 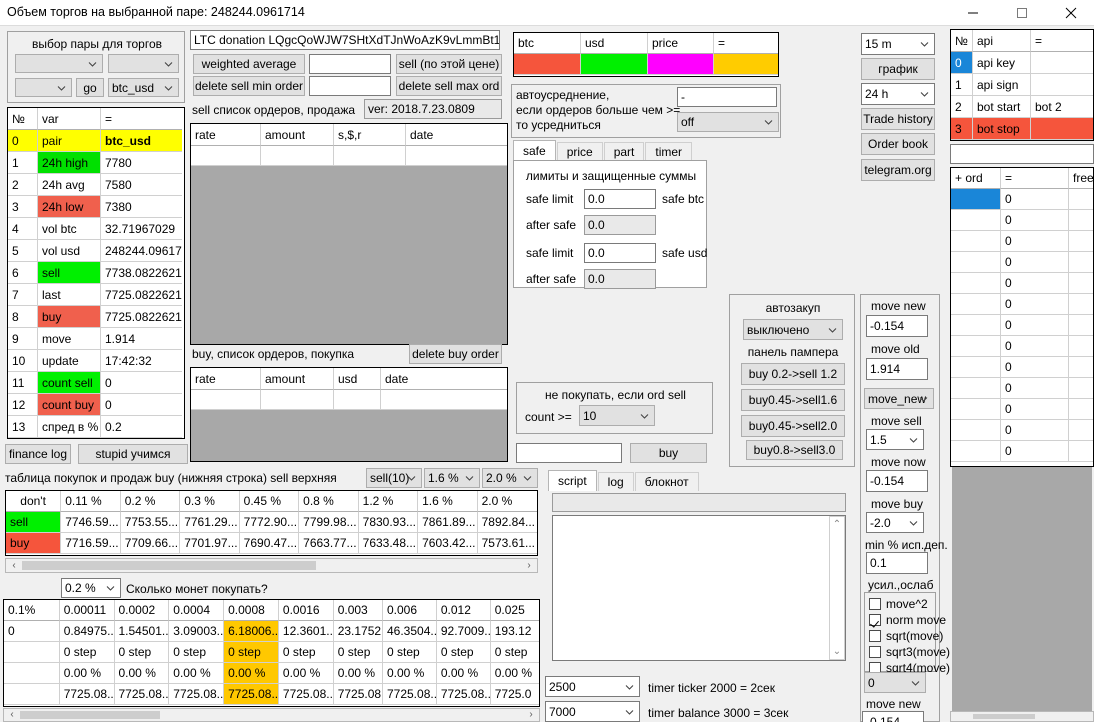 I want to click on move-check-row-2: sqrt(move), so click(x=906, y=635).